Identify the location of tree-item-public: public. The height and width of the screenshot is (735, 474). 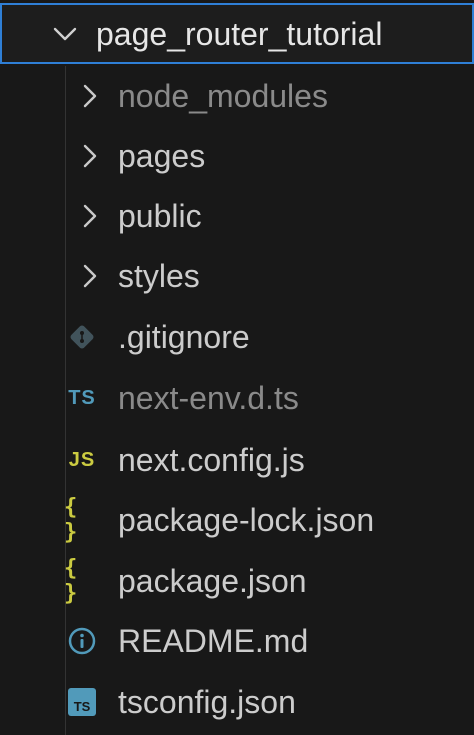
(237, 216).